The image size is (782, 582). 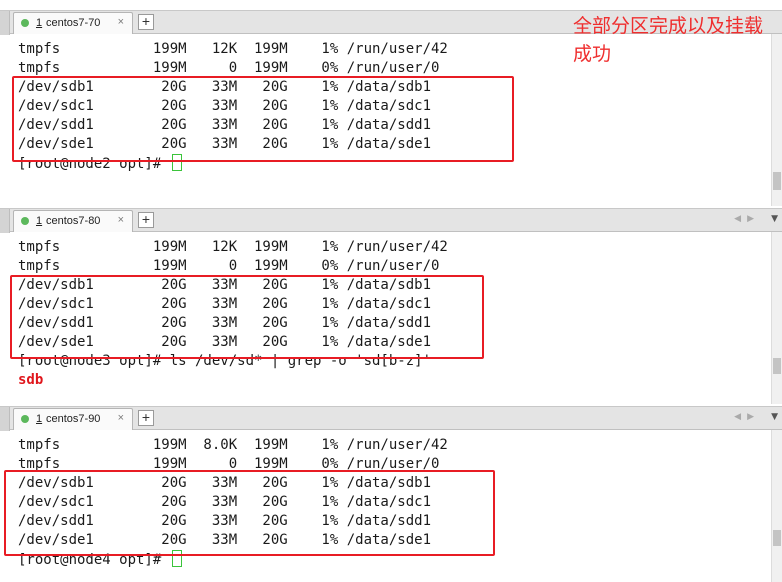 I want to click on output-line: tmpfs 199M 8.0K 199M 1% /run/user/42, so click(x=233, y=445).